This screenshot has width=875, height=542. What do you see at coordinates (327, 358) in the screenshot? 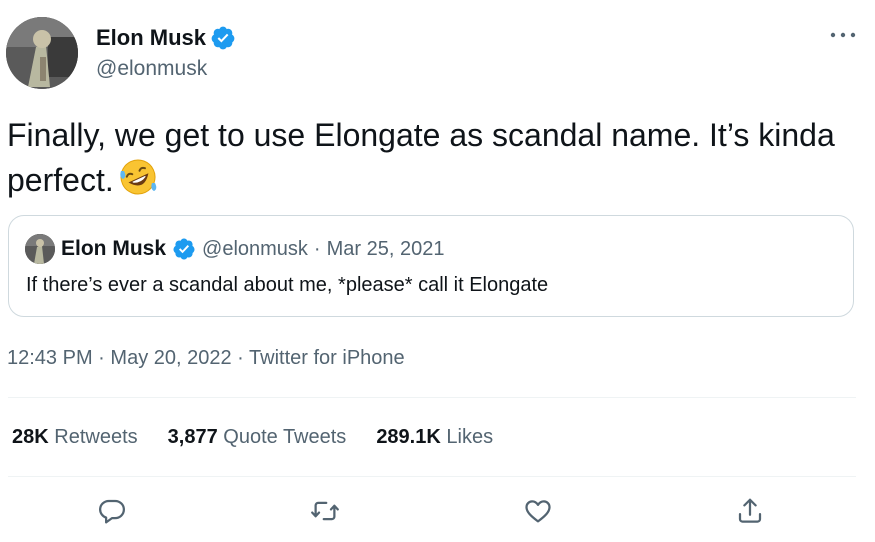
I see `tweet-source: Twitter for iPhone` at bounding box center [327, 358].